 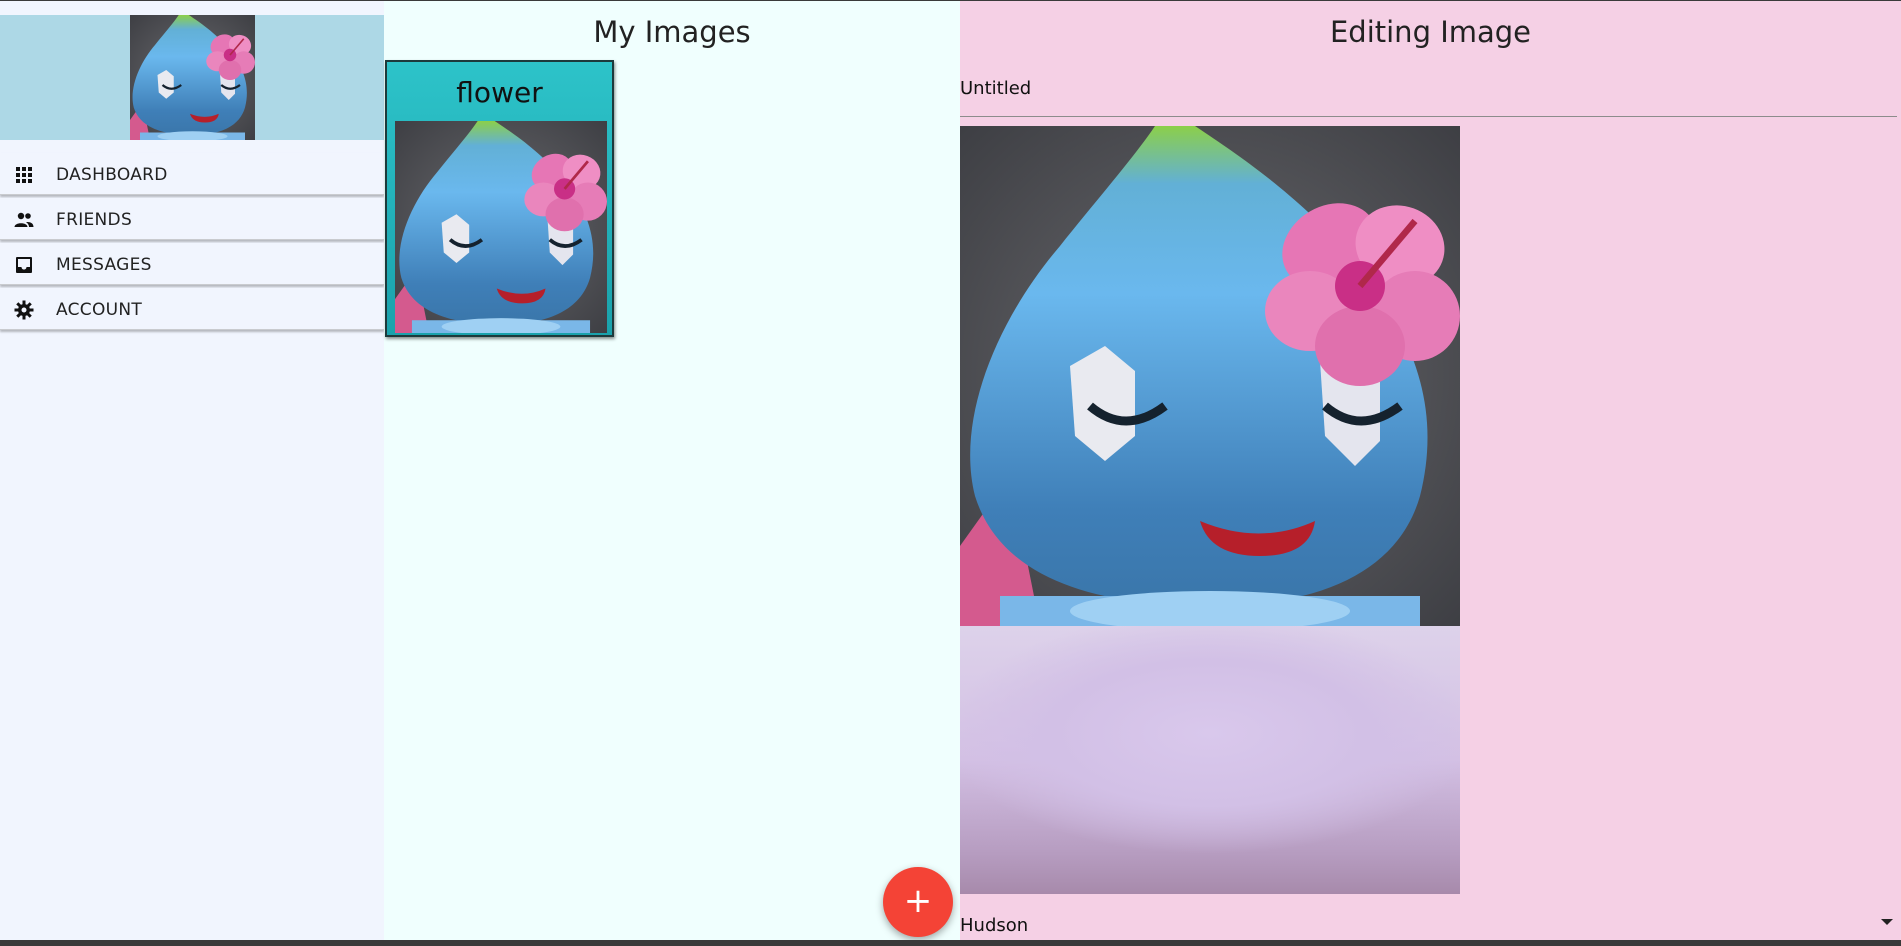 What do you see at coordinates (1428, 923) in the screenshot?
I see `font-select: Hudson` at bounding box center [1428, 923].